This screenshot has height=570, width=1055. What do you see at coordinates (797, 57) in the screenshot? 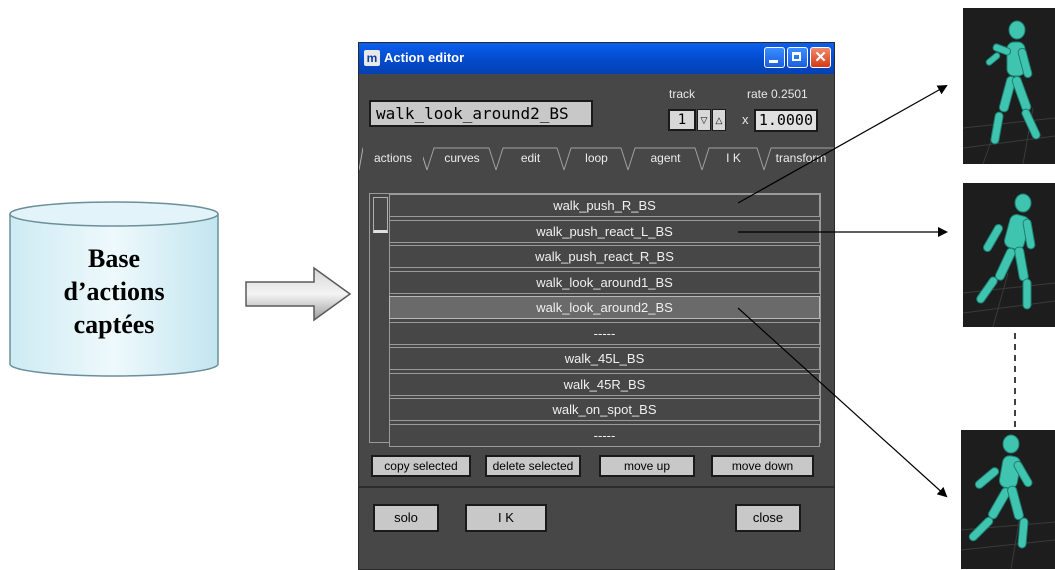
I see `maximize-button` at bounding box center [797, 57].